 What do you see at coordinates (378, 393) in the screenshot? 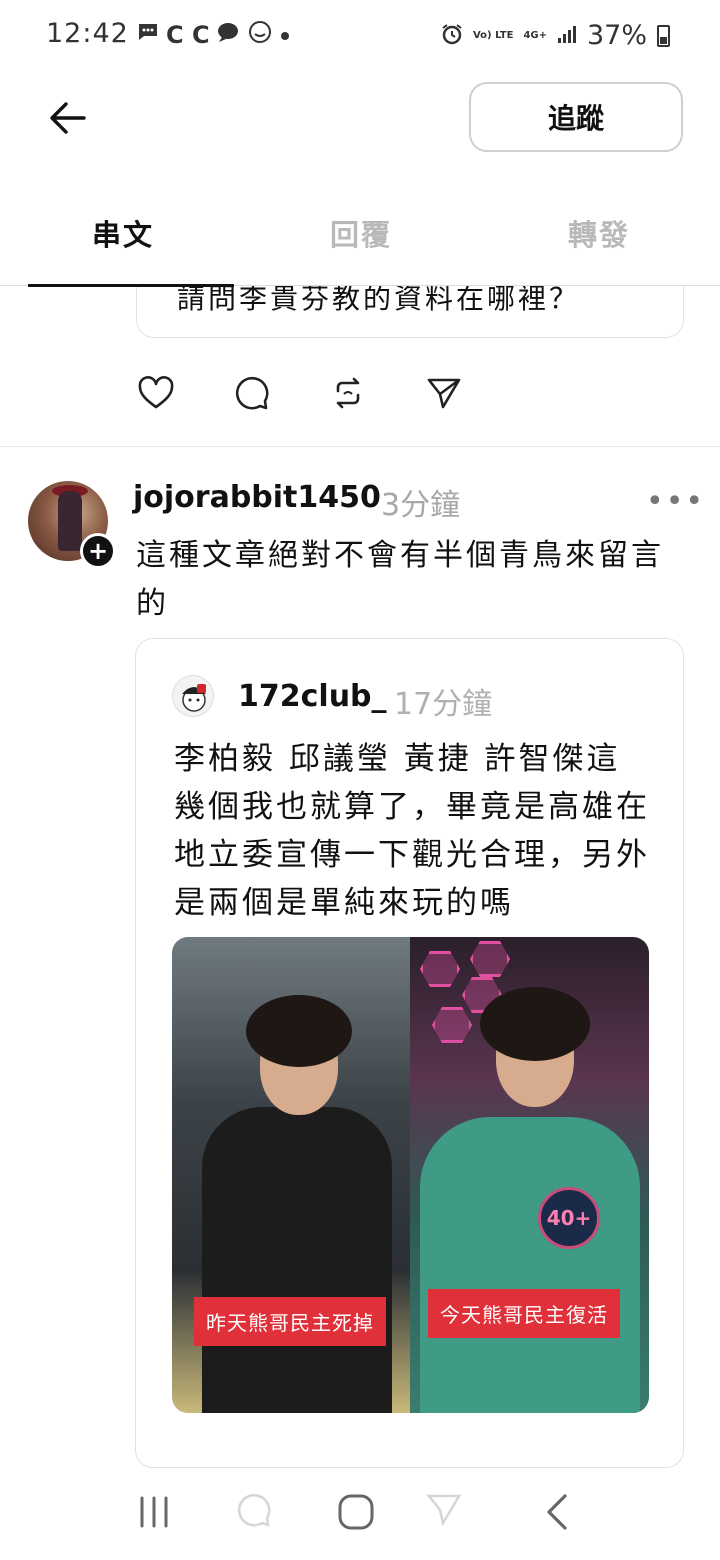
I see `repost-button` at bounding box center [378, 393].